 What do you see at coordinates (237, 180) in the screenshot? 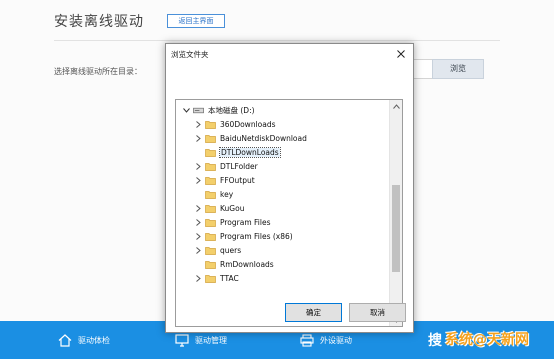
I see `tree-item-label: FFOutput` at bounding box center [237, 180].